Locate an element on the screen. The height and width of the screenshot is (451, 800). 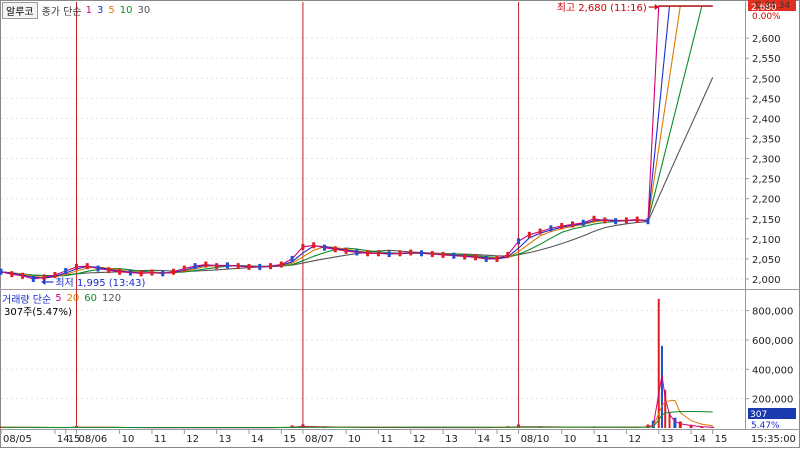
price-y-tick-label: 2,150 is located at coordinates (766, 220).